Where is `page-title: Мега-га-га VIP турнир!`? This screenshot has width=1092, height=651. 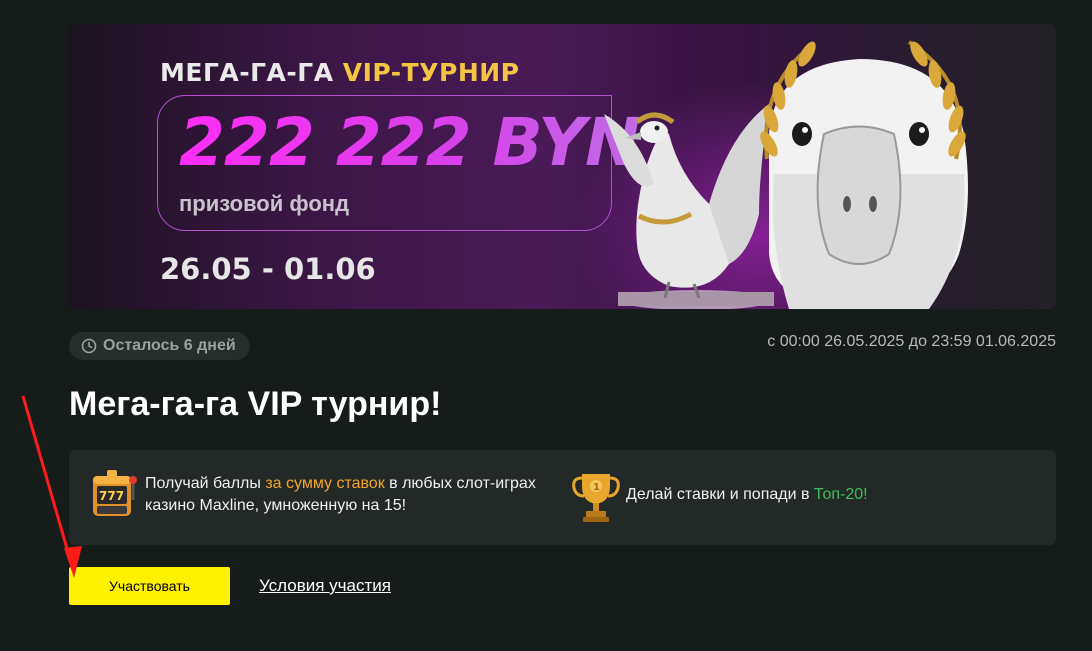
page-title: Мега-га-га VIP турнир! is located at coordinates (255, 404).